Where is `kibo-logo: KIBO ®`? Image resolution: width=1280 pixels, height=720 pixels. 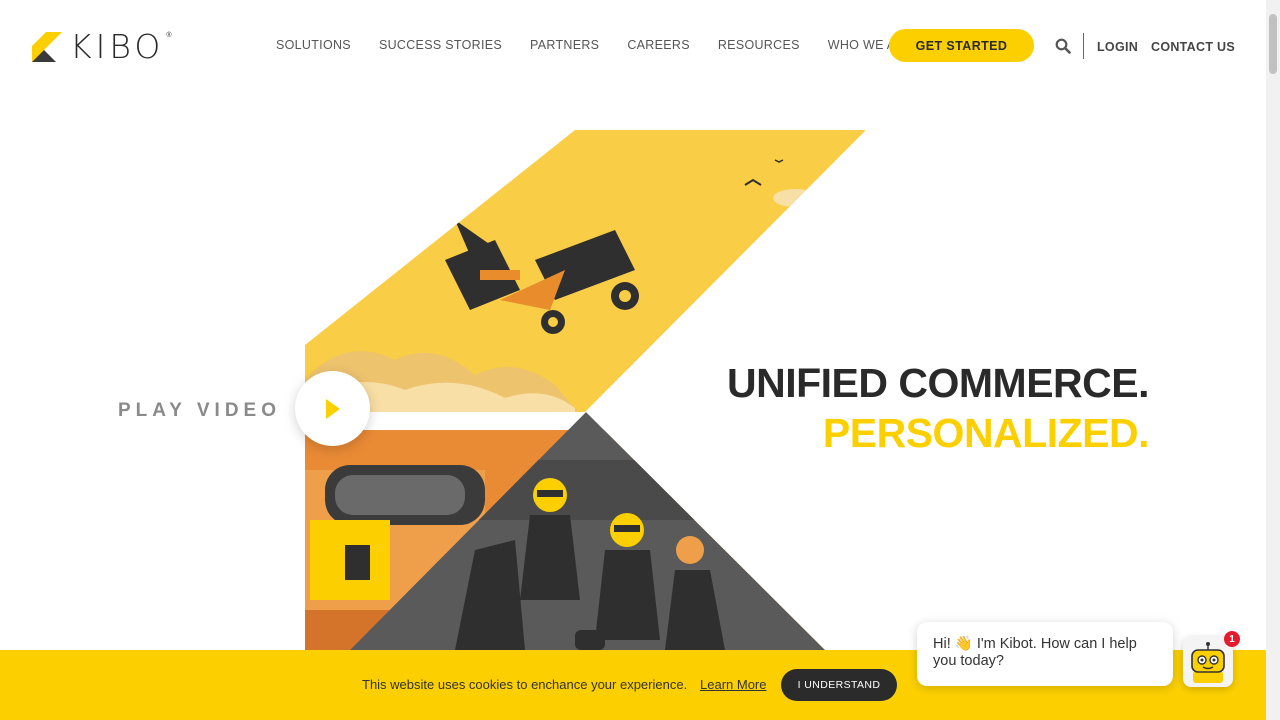 kibo-logo: KIBO ® is located at coordinates (102, 46).